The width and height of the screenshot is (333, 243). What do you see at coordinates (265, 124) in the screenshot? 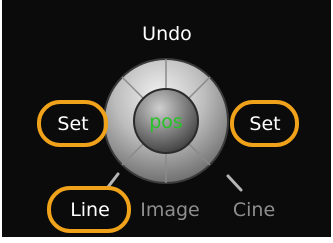
I see `dial-right-set: Set` at bounding box center [265, 124].